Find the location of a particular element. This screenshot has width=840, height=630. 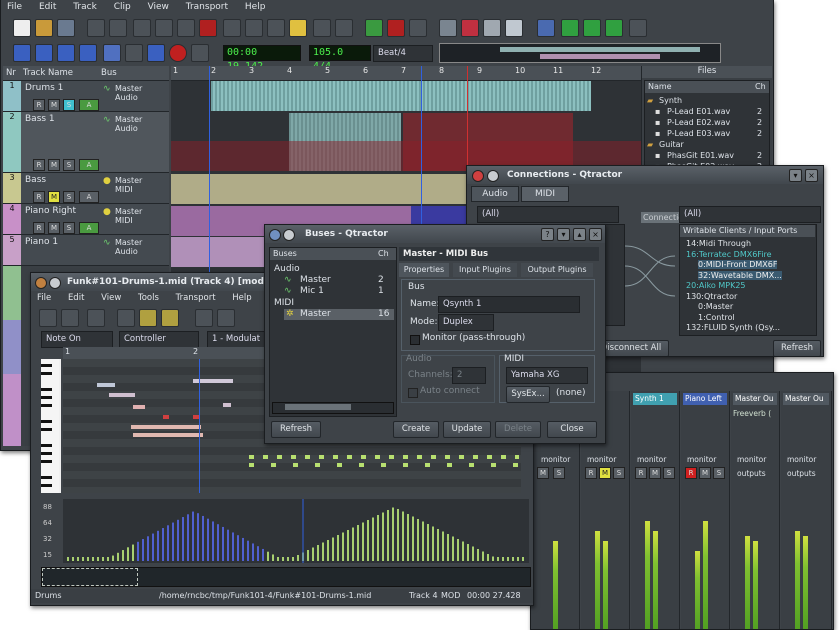

client-filter-right: (All) is located at coordinates (750, 214).